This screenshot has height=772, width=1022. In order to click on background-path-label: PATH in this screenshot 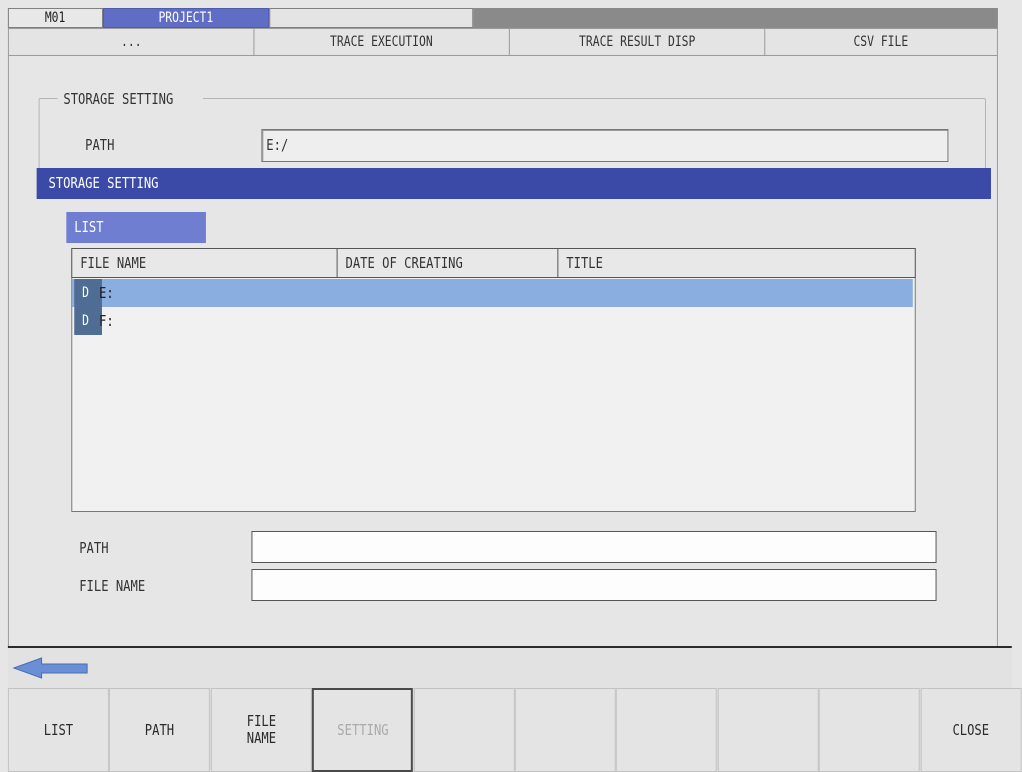, I will do `click(100, 145)`.